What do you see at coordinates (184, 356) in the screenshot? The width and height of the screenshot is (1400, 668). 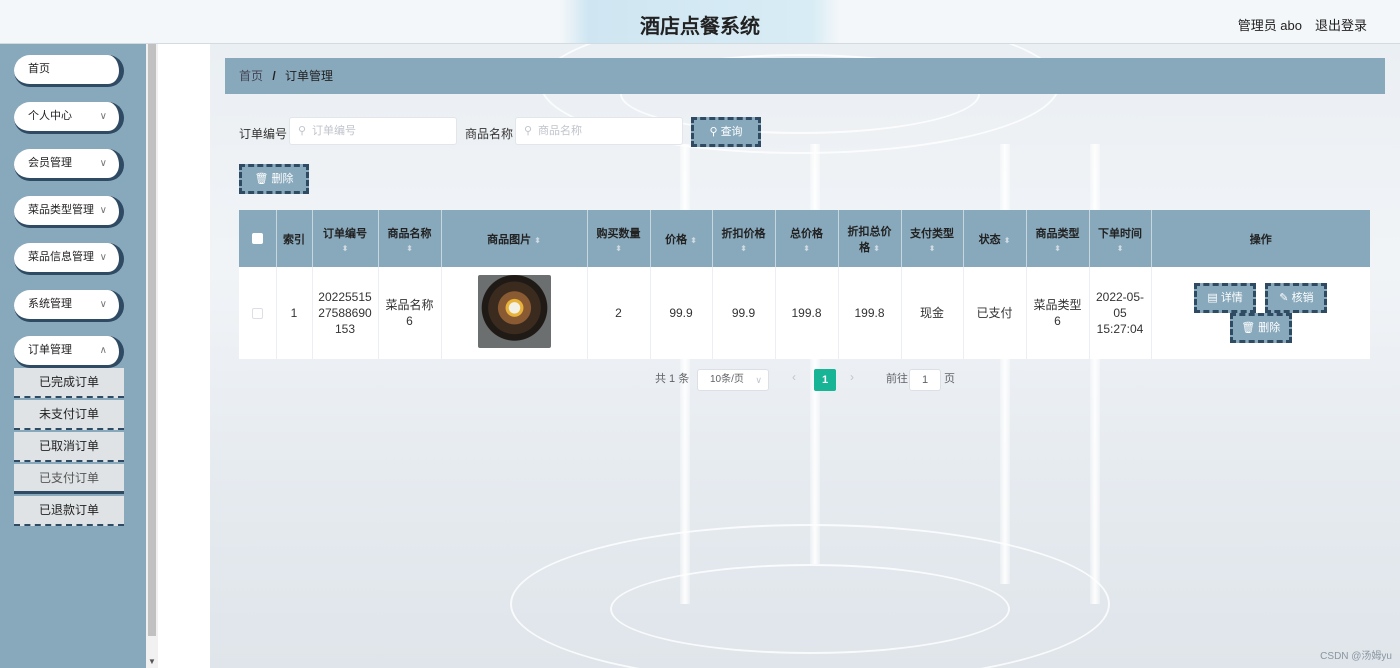 I see `sidebar-gutter` at bounding box center [184, 356].